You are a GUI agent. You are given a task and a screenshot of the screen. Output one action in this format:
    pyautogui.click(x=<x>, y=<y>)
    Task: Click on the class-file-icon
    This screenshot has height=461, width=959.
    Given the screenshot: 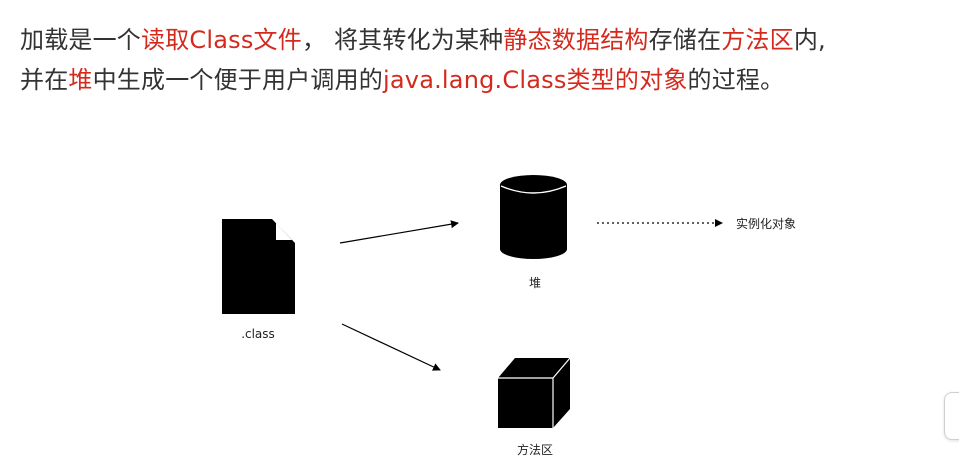 What is the action you would take?
    pyautogui.click(x=258, y=266)
    